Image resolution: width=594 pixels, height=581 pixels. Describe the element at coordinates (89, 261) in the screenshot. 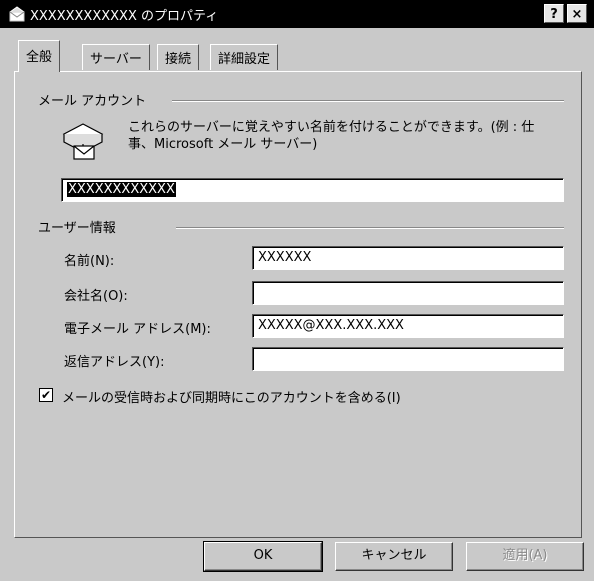

I see `name-label: 名前(N):` at that location.